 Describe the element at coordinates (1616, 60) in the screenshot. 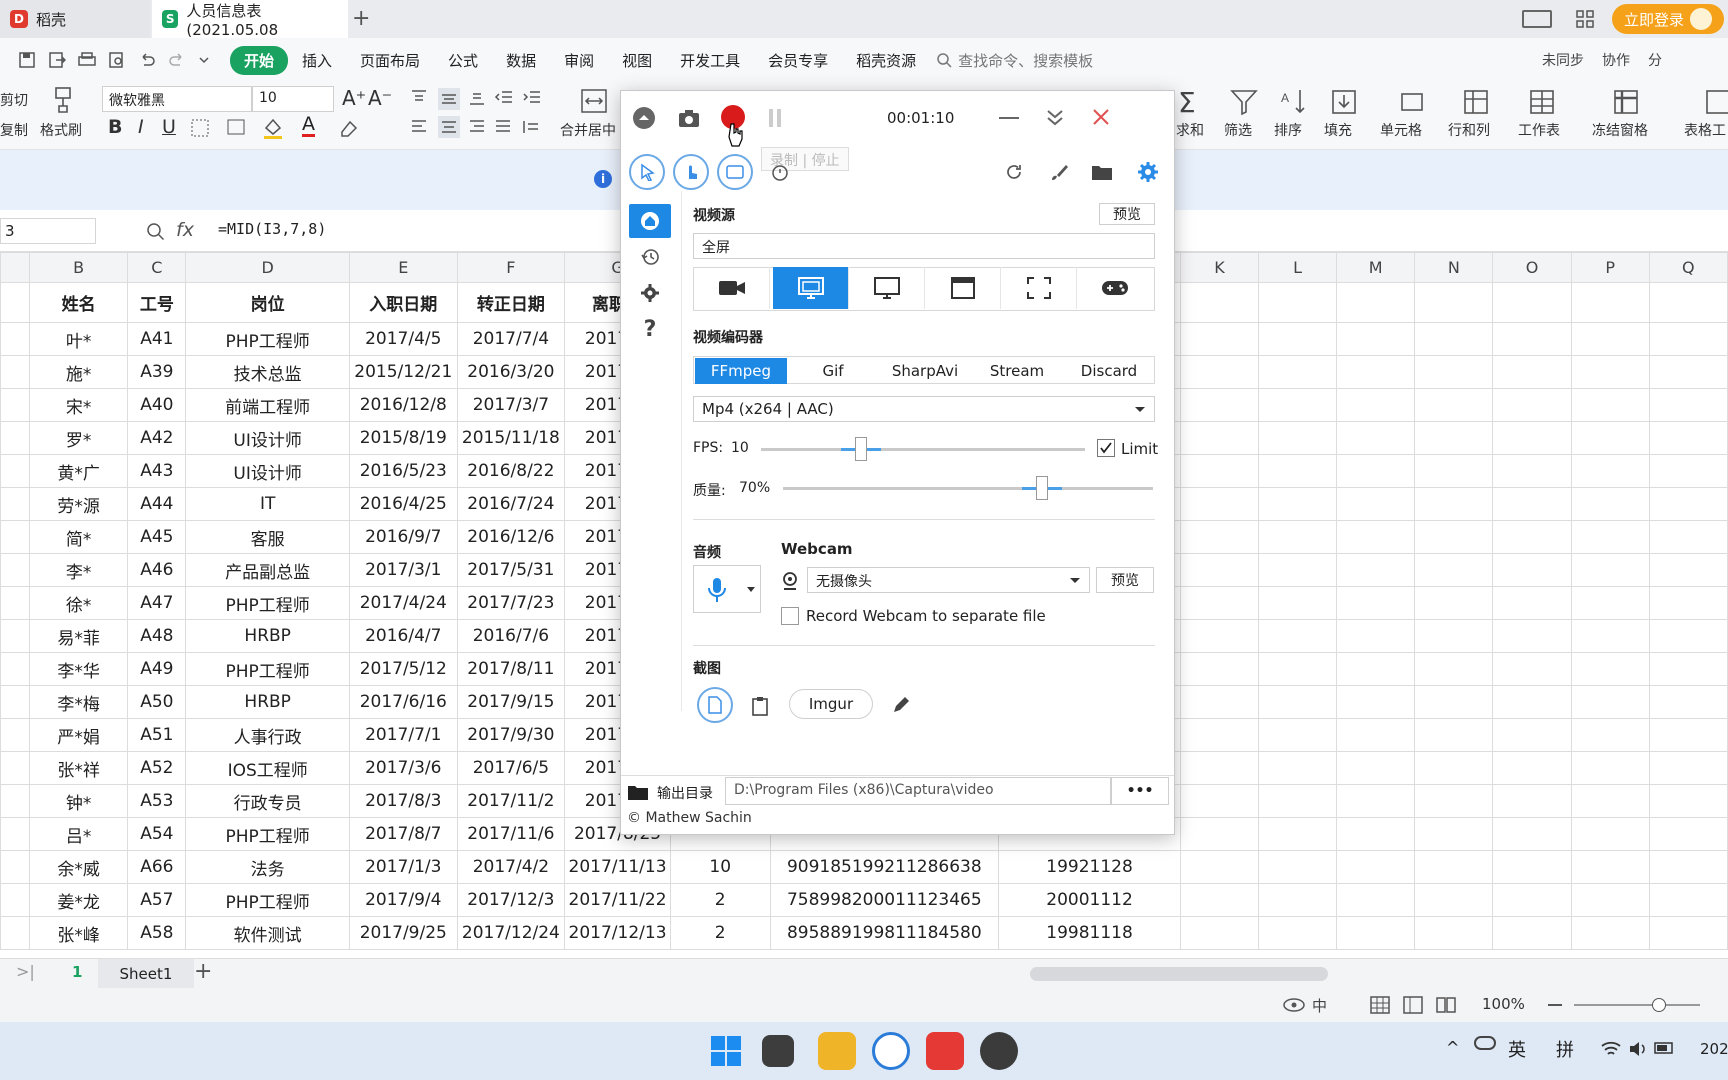

I see `collaborate-button: 协作` at that location.